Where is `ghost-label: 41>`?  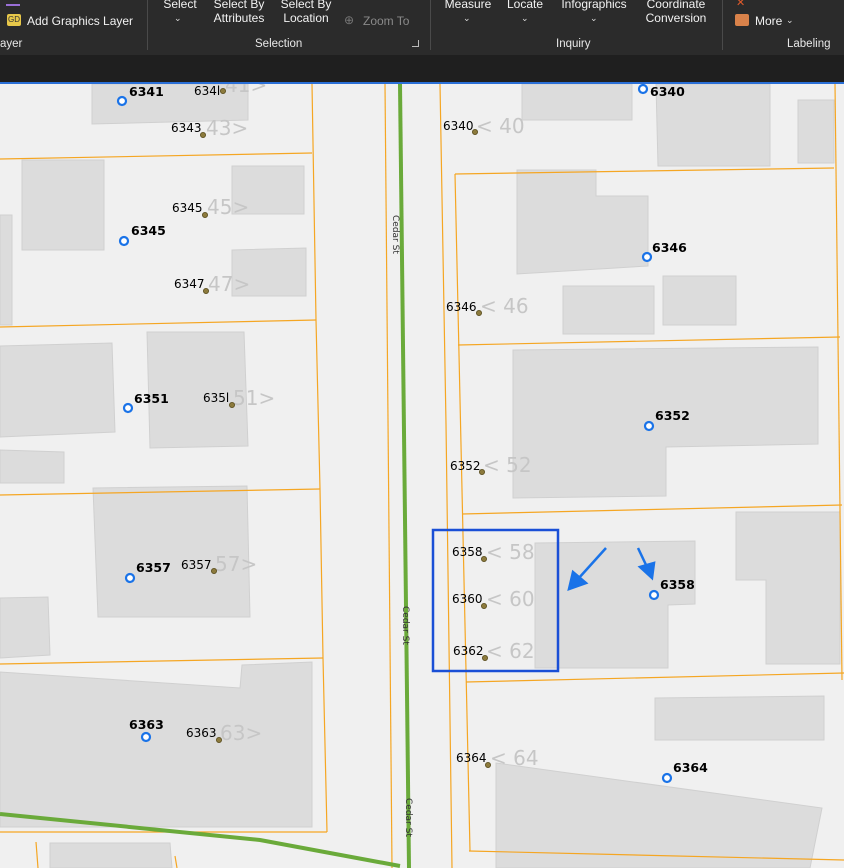 ghost-label: 41> is located at coordinates (246, 90).